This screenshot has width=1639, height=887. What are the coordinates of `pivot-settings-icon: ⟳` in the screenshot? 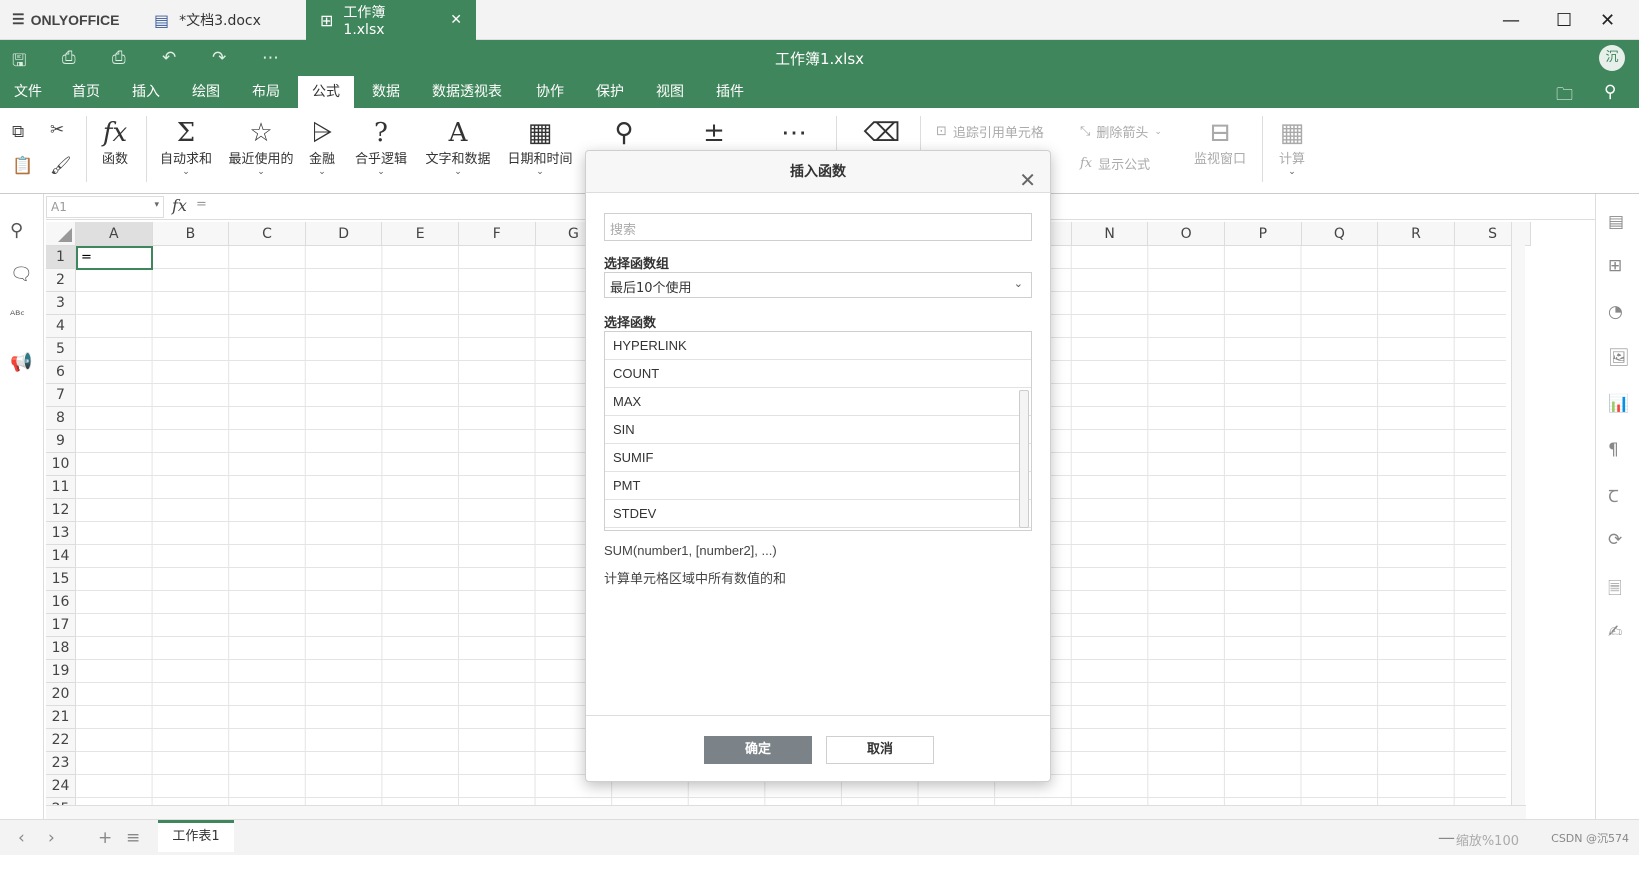 It's located at (1615, 540).